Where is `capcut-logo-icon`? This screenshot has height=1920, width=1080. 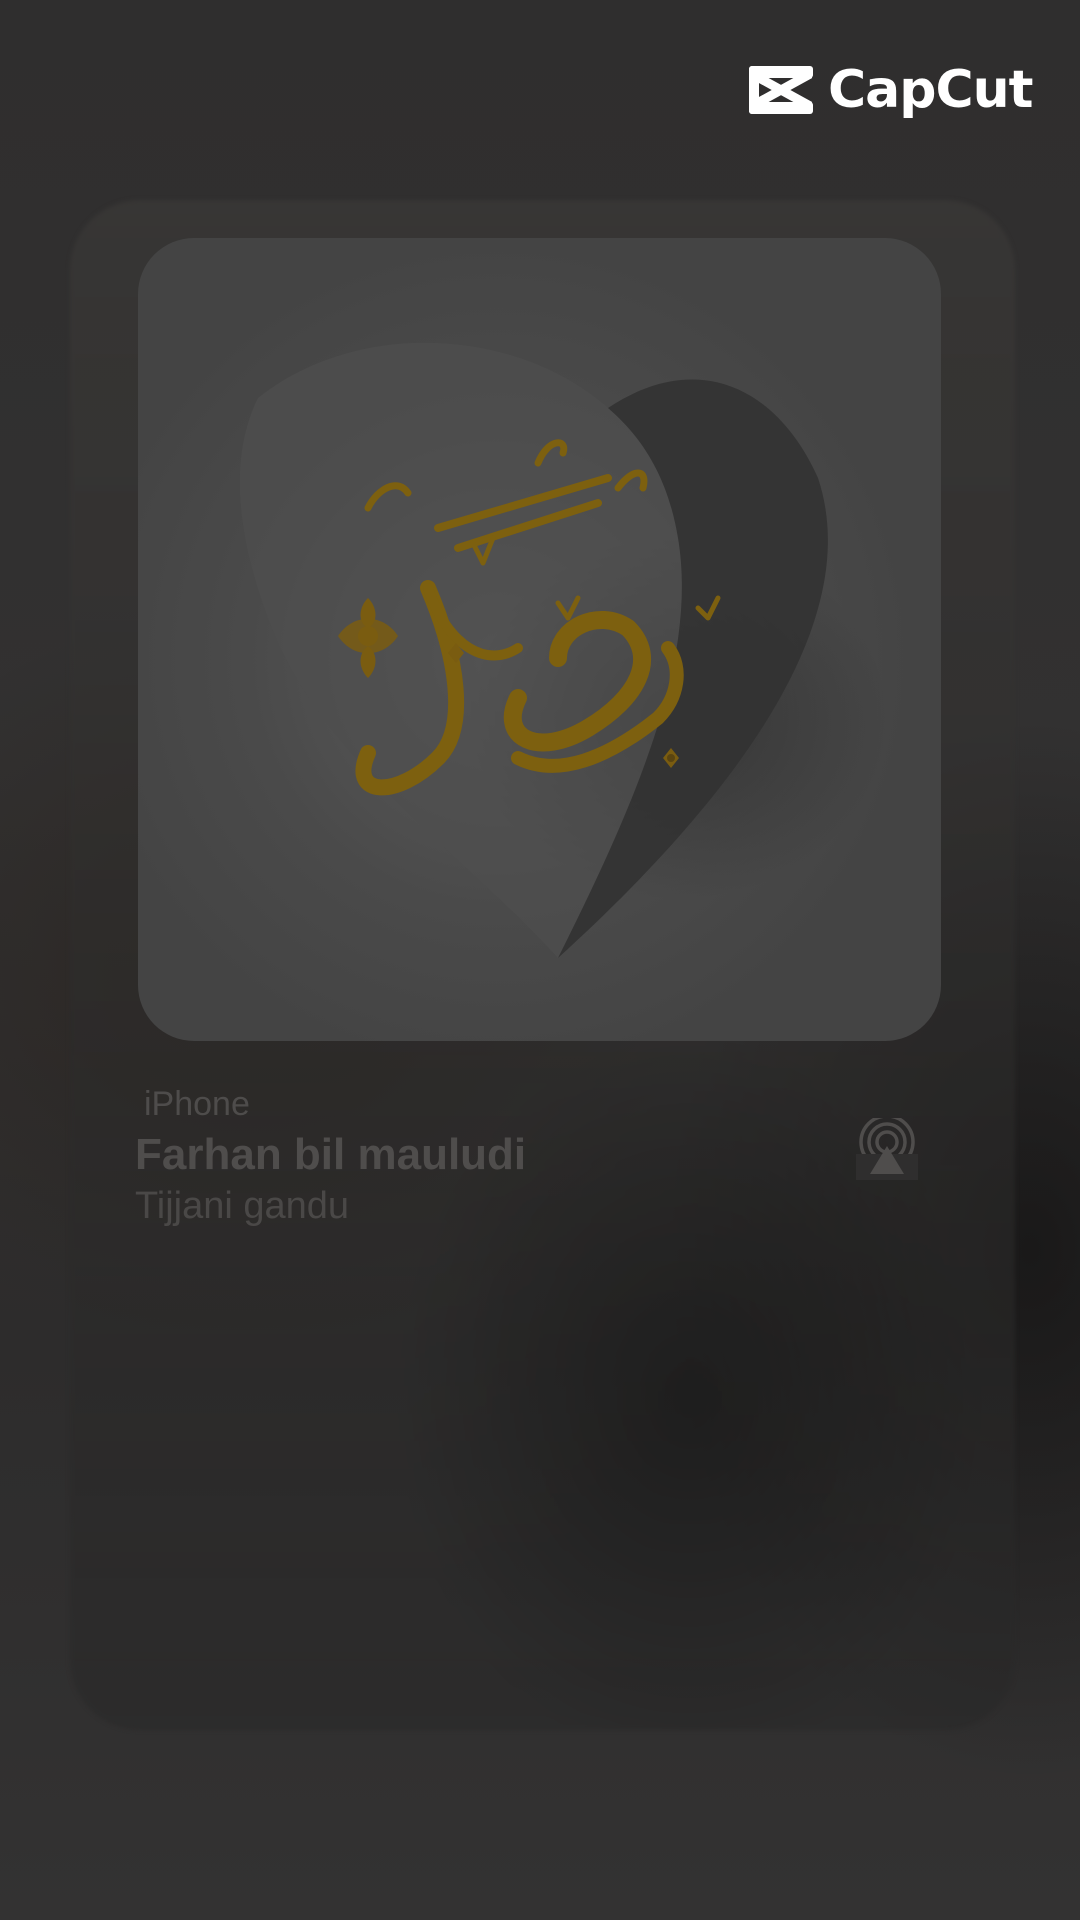
capcut-logo-icon is located at coordinates (781, 90).